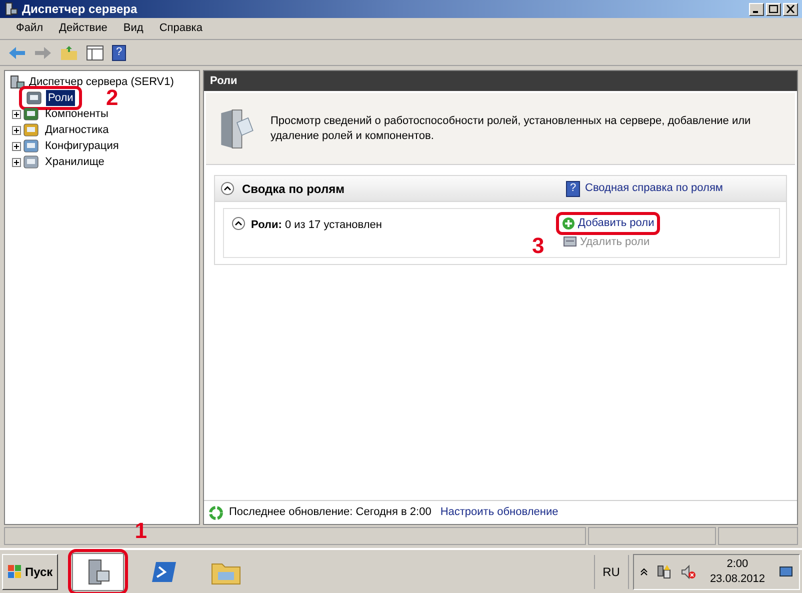 The width and height of the screenshot is (802, 593). I want to click on tree-item: Конфигурация, so click(82, 146).